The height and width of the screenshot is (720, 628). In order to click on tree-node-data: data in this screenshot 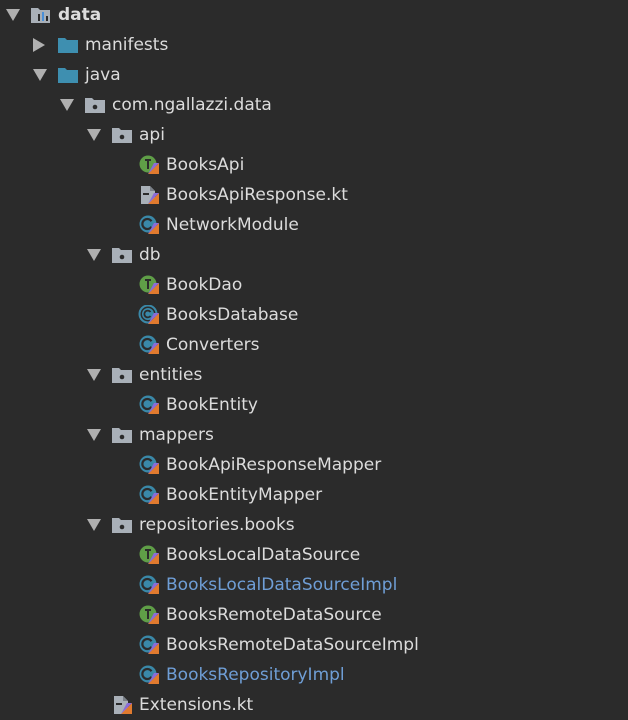, I will do `click(314, 15)`.